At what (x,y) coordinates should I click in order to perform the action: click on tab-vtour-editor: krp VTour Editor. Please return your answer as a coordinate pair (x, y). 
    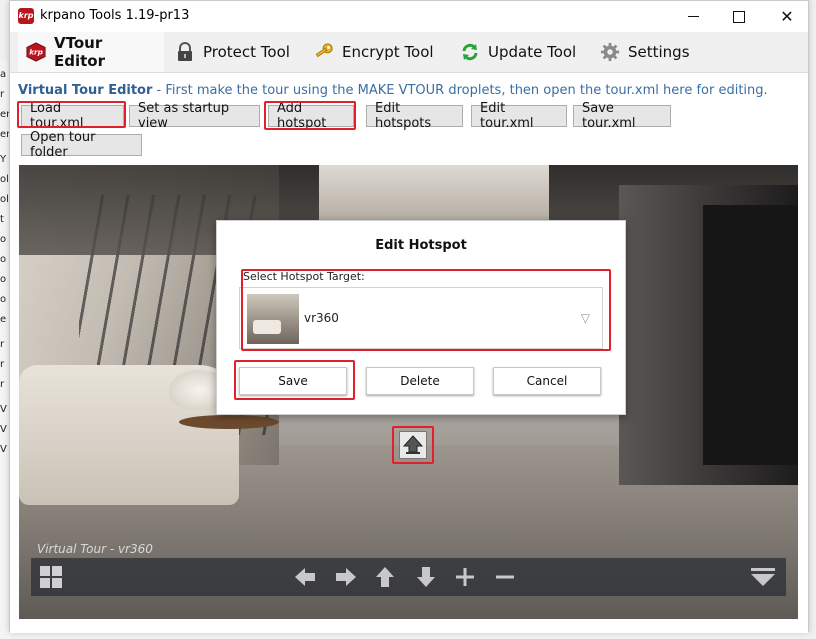
    Looking at the image, I should click on (91, 52).